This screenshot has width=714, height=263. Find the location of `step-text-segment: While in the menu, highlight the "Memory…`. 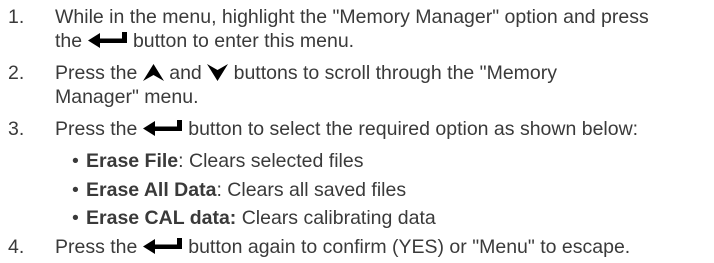

step-text-segment: While in the menu, highlight the "Memory… is located at coordinates (352, 17).